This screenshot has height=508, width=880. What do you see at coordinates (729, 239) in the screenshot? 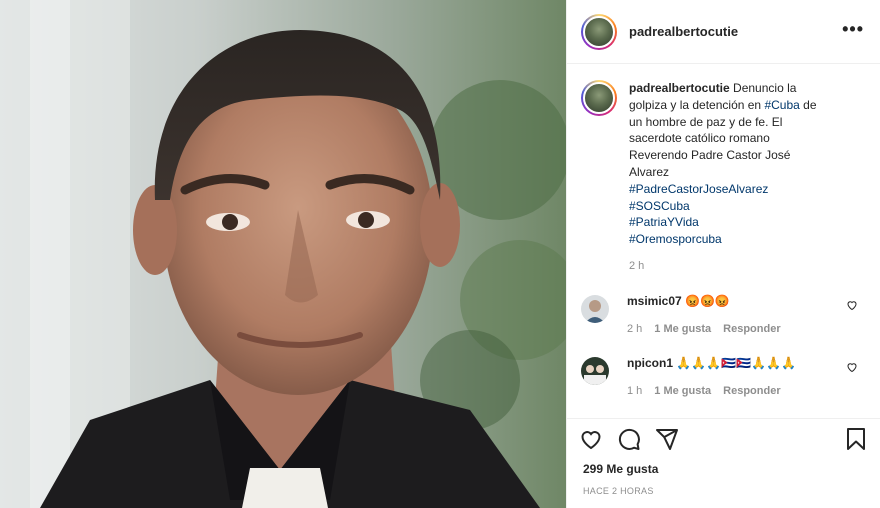
I see `hashtag-oremos: #Oremosporcuba` at bounding box center [729, 239].